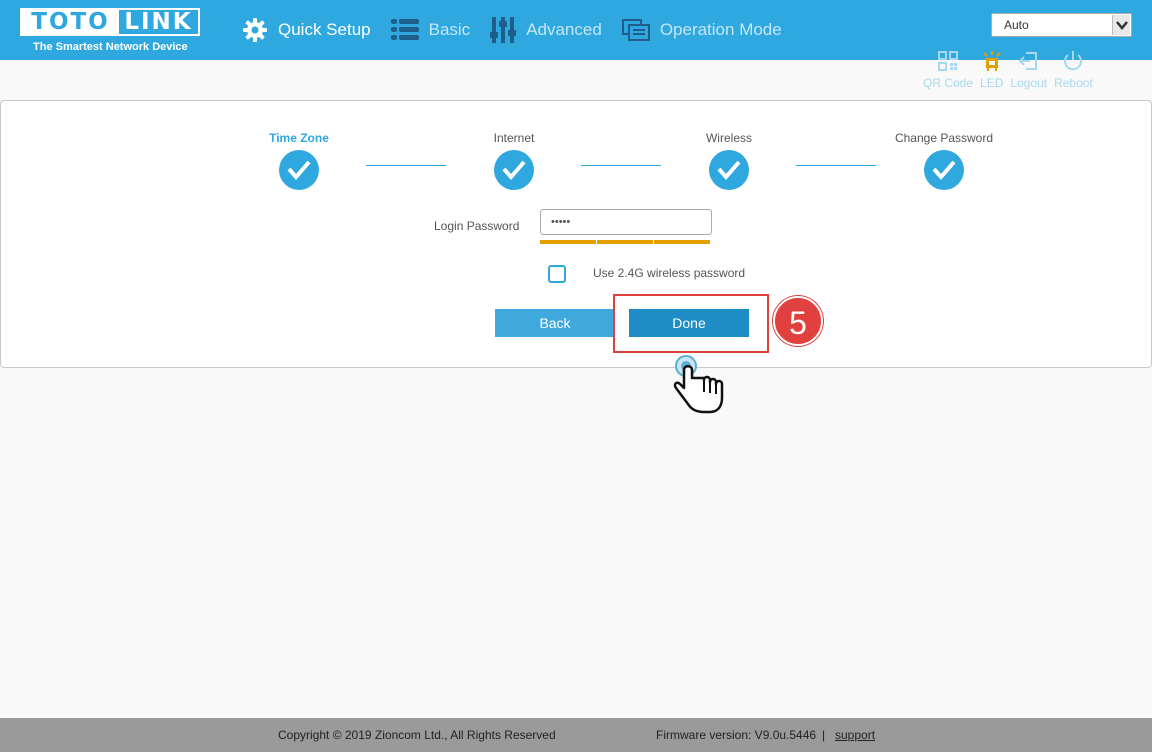 The height and width of the screenshot is (752, 1152). Describe the element at coordinates (728, 138) in the screenshot. I see `step-label: Wireless` at that location.